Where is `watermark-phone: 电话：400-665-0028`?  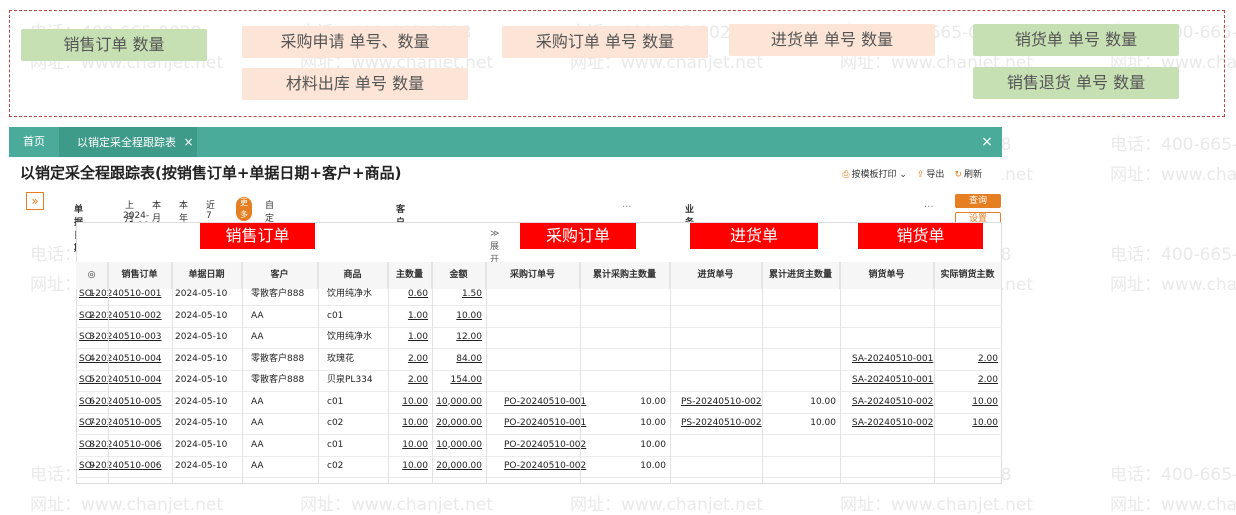
watermark-phone: 电话：400-665-0028 is located at coordinates (1173, 255).